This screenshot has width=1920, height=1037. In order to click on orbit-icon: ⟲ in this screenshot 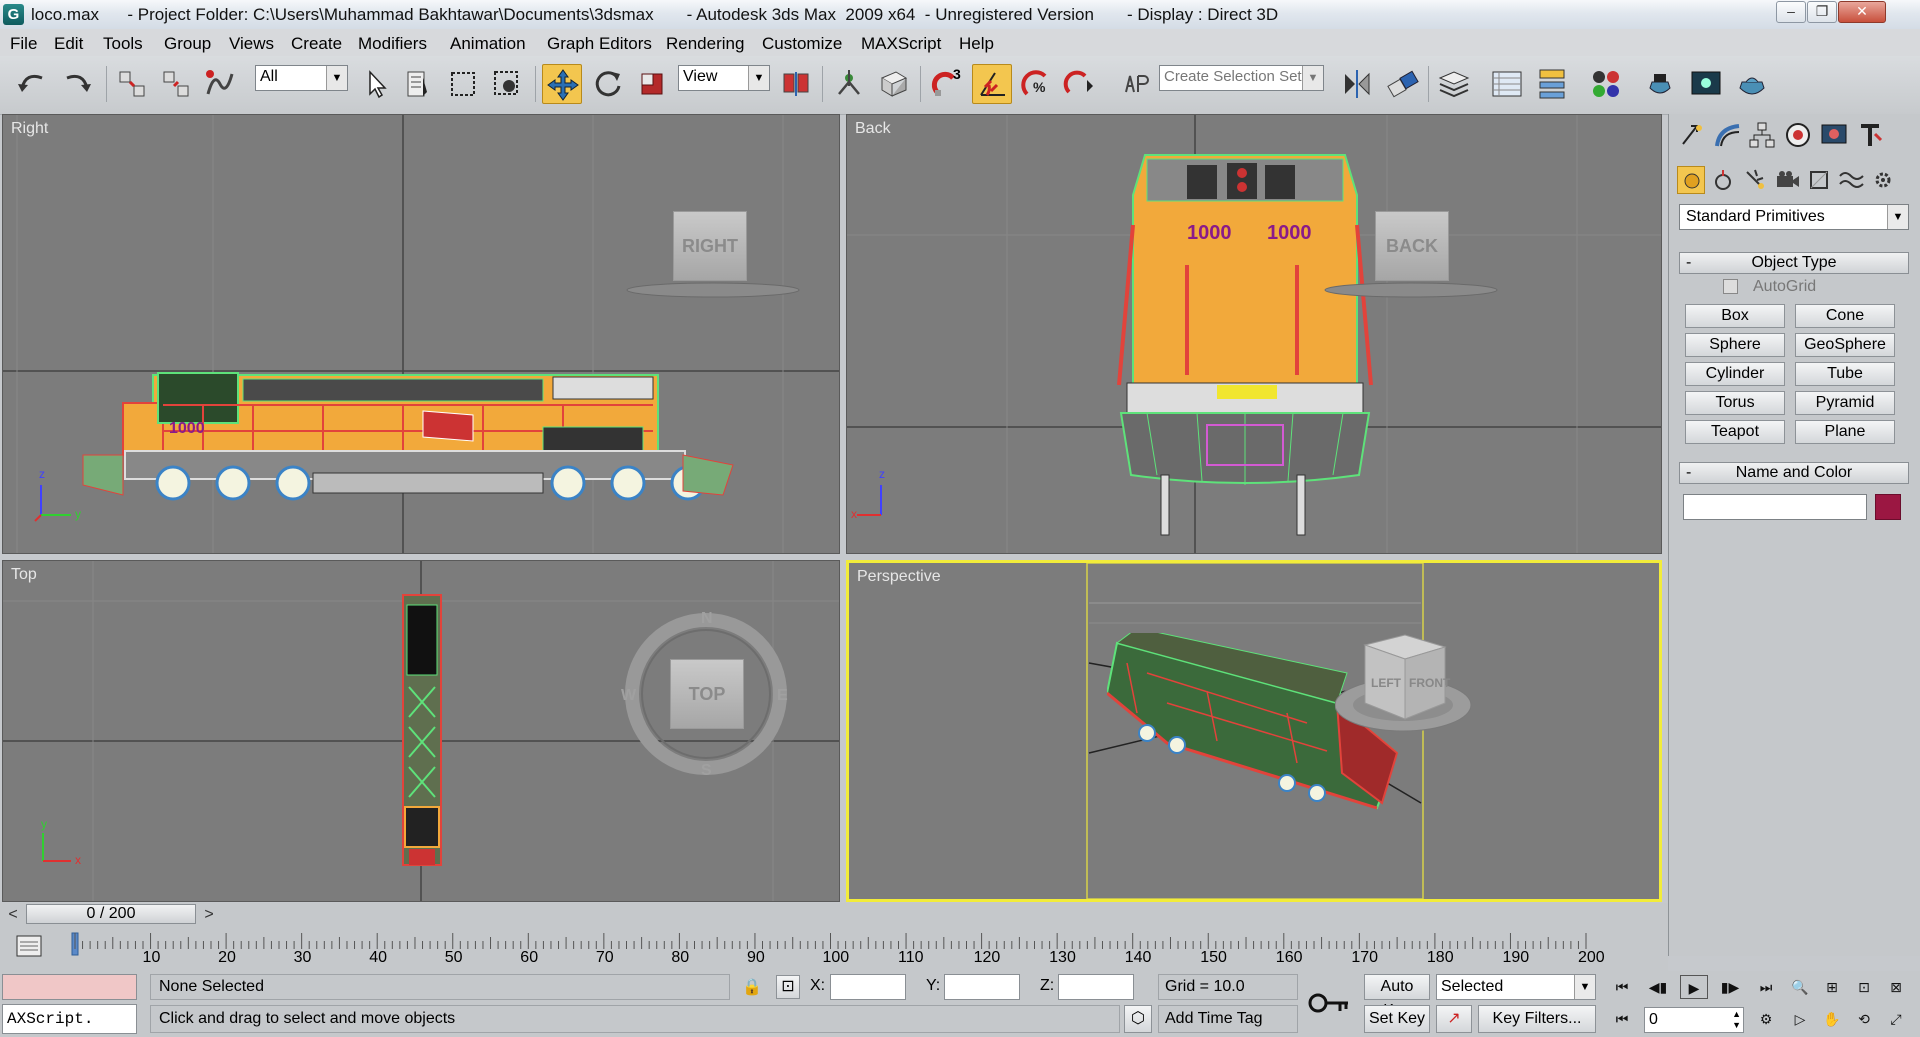, I will do `click(1864, 1019)`.